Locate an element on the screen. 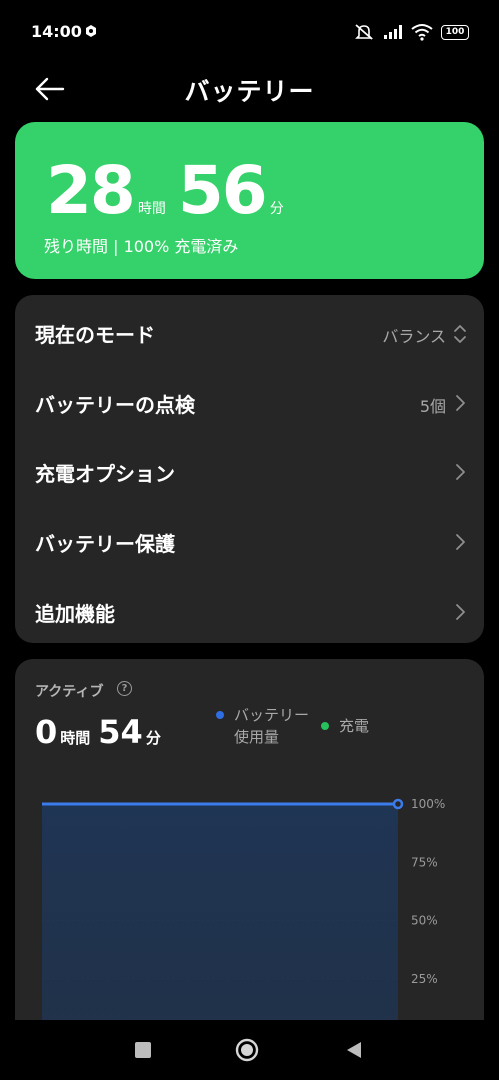 The image size is (499, 1080). remaining-minutes: 56 is located at coordinates (222, 190).